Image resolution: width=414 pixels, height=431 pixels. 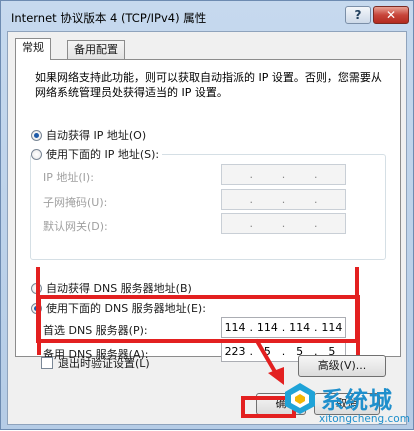 I want to click on validate-on-exit-option: 退出时验证设置(L), so click(x=95, y=363).